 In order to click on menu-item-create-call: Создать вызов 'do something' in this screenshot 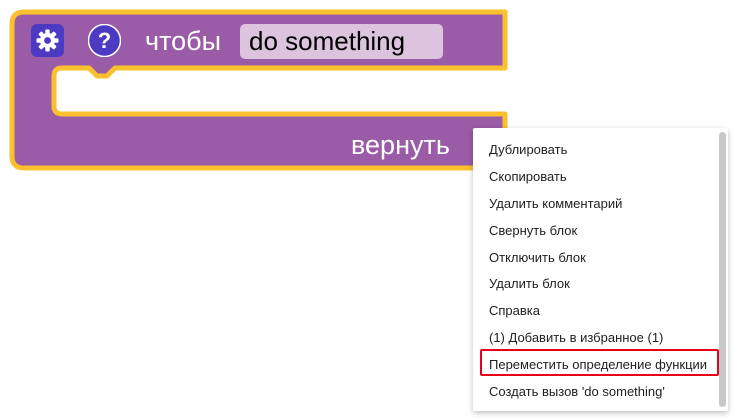, I will do `click(594, 391)`.